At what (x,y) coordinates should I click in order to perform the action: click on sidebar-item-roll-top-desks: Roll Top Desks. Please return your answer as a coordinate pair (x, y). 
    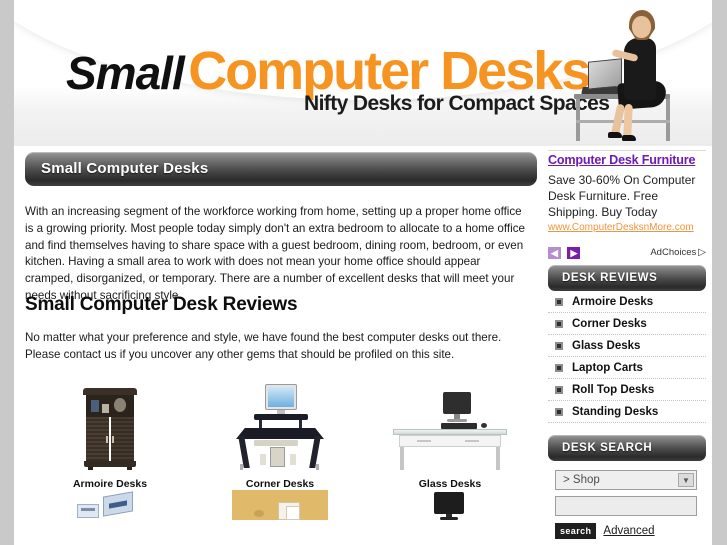
    Looking at the image, I should click on (627, 390).